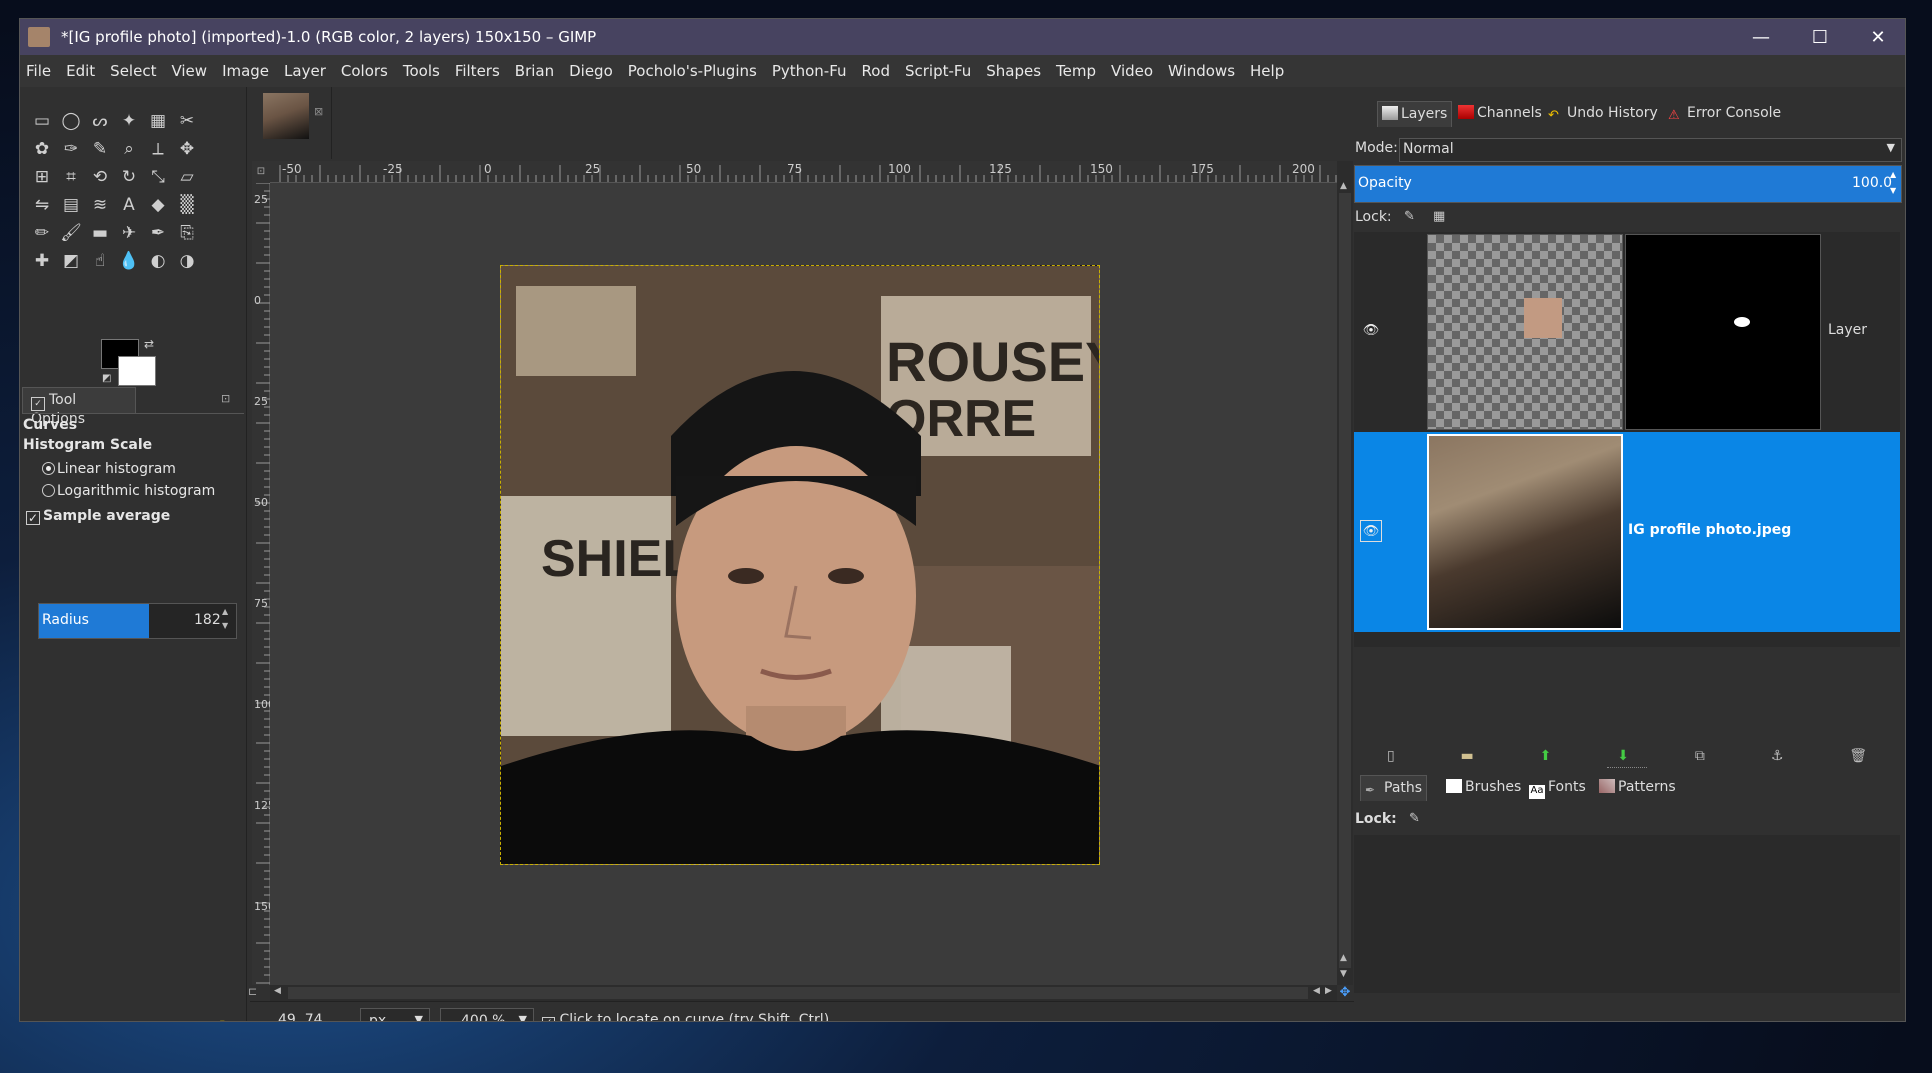  Describe the element at coordinates (1345, 993) in the screenshot. I see `navigate-icon: ✥` at that location.